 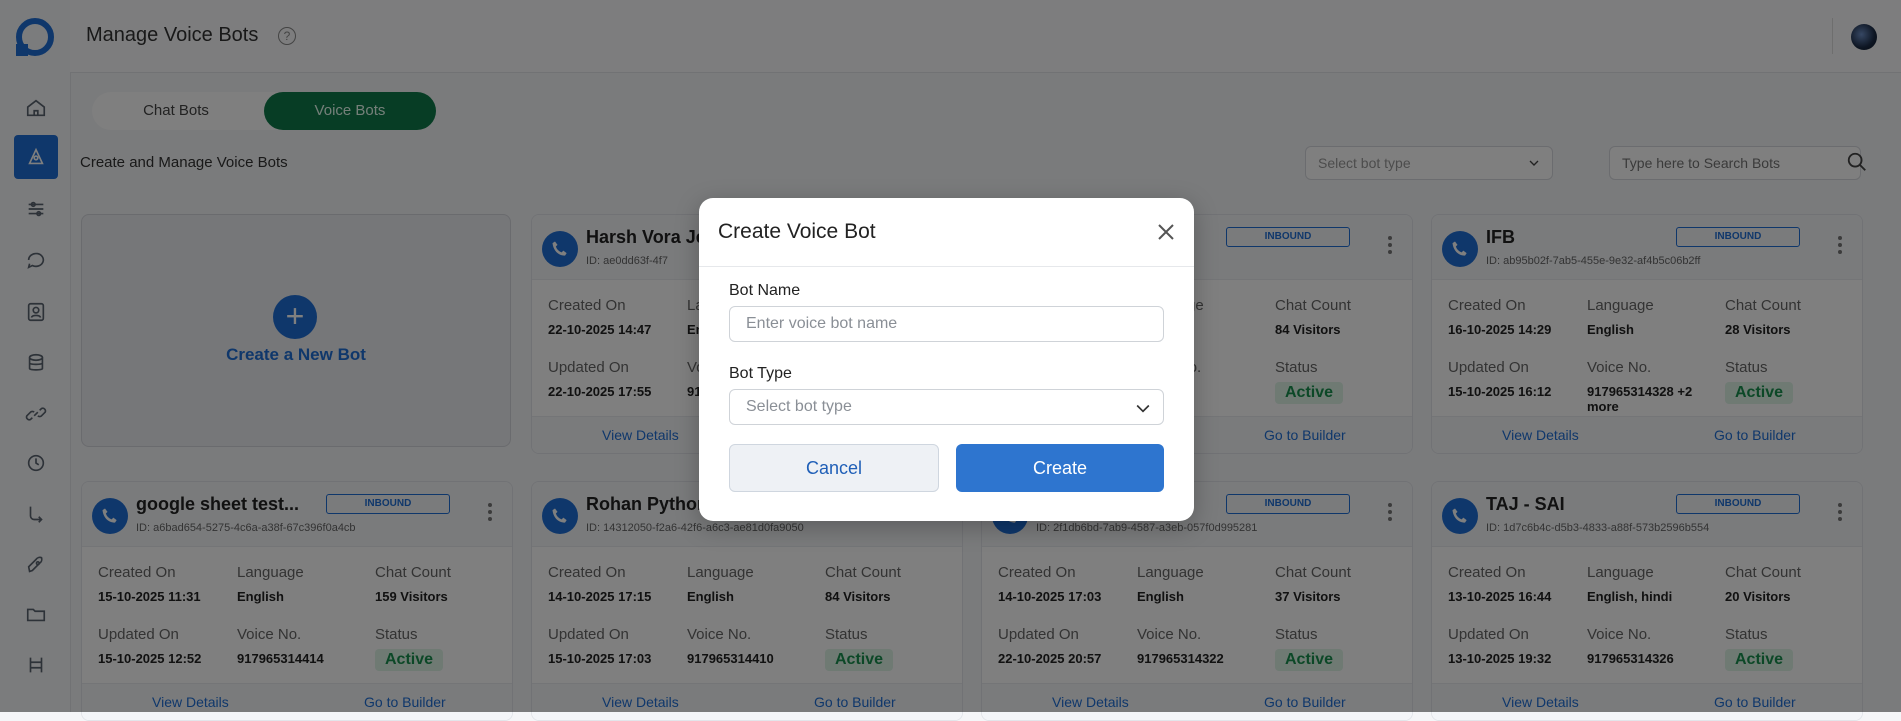 I want to click on chevron-down-icon, so click(x=1143, y=408).